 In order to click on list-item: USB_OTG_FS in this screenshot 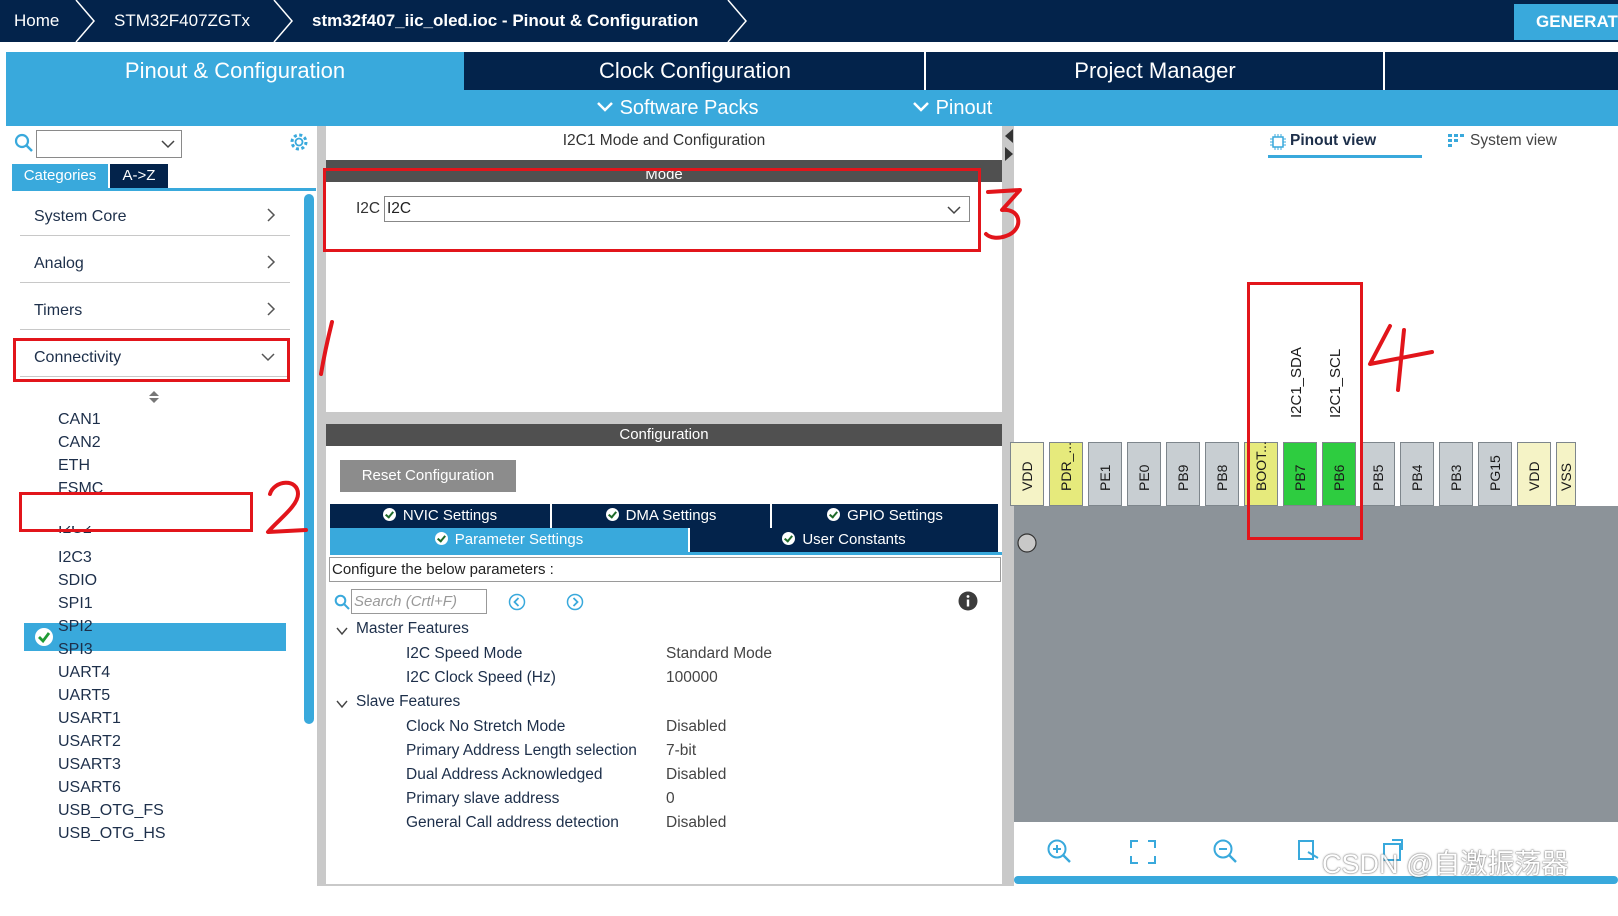, I will do `click(111, 811)`.